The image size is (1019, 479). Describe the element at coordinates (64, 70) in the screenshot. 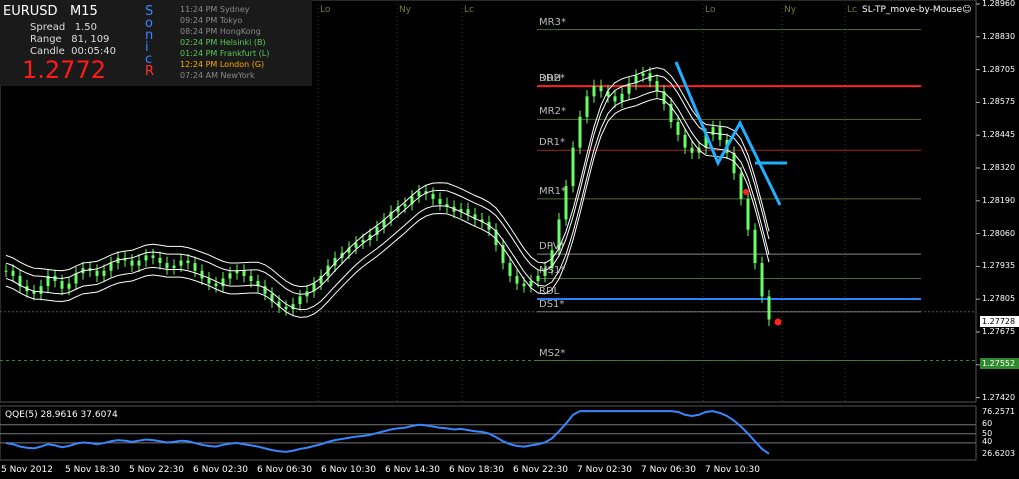

I see `current-price: 1.2772` at that location.